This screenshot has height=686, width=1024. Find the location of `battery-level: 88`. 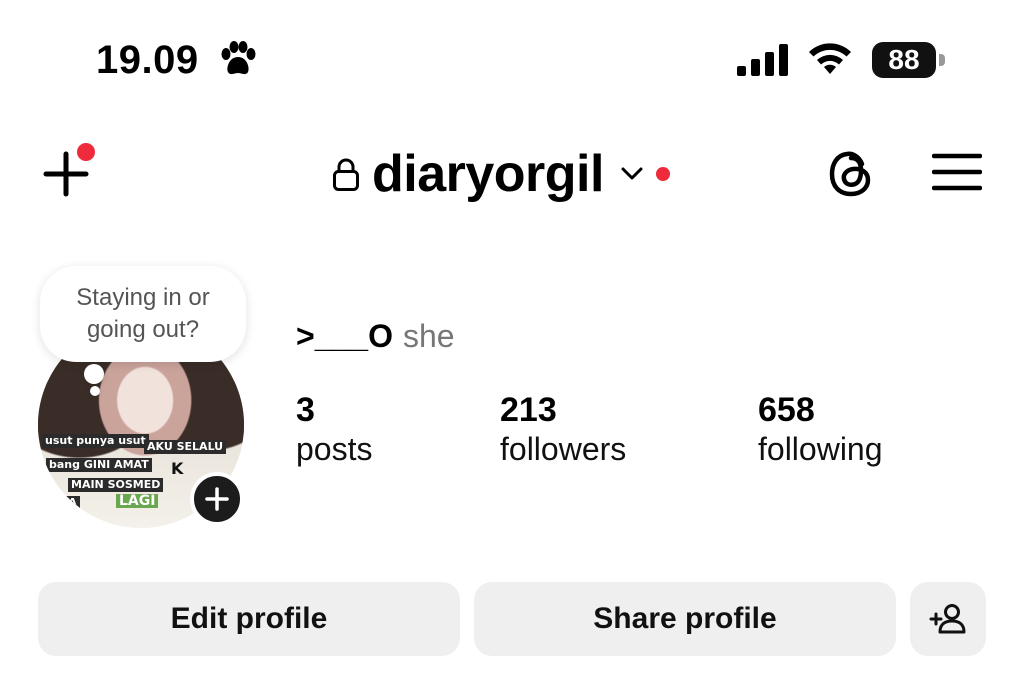

battery-level: 88 is located at coordinates (904, 60).